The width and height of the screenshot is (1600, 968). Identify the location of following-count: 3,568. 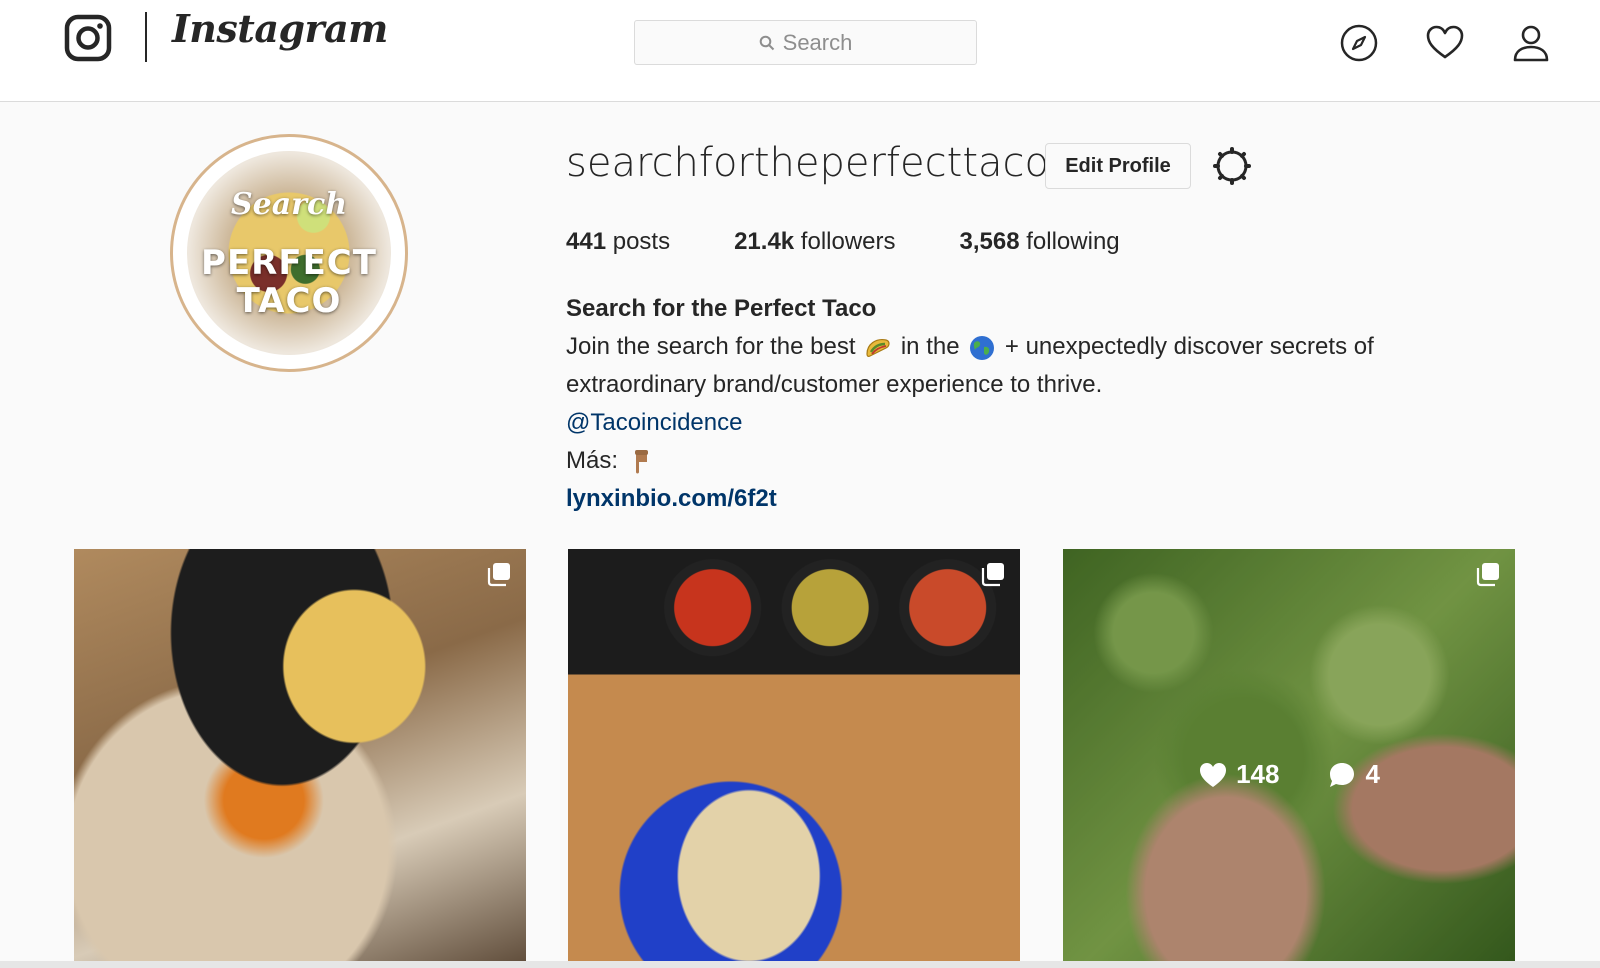
(989, 241).